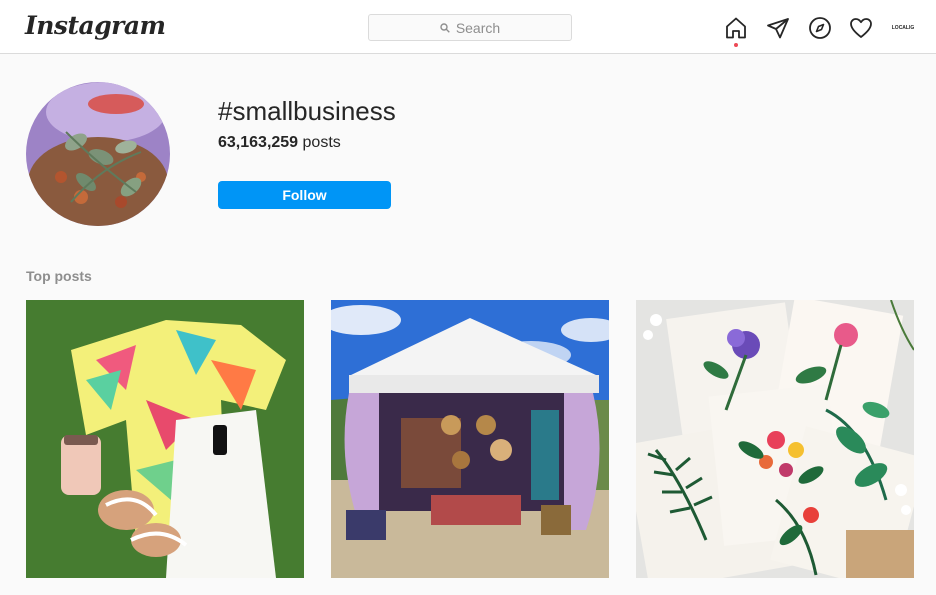  What do you see at coordinates (258, 142) in the screenshot?
I see `post-count-number: 63,163,259` at bounding box center [258, 142].